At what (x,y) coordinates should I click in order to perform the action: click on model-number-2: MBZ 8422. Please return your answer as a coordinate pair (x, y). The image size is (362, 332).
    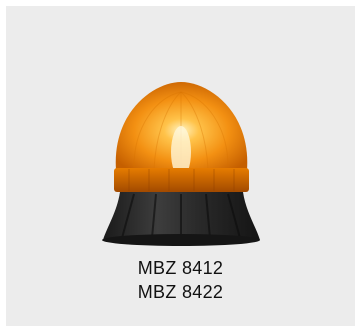
    Looking at the image, I should click on (180, 292).